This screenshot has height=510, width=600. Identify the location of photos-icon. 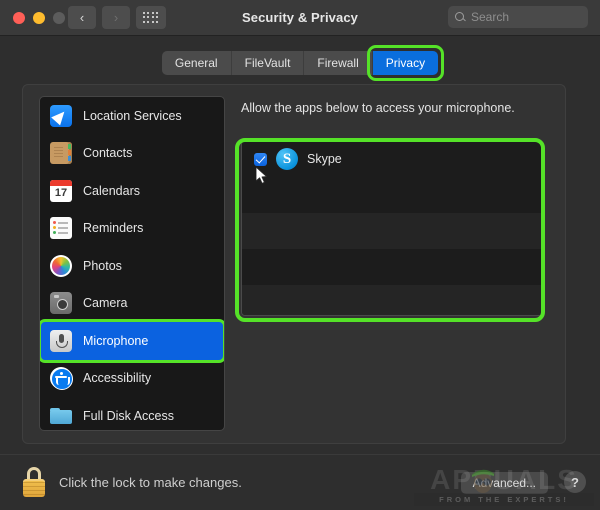
(61, 265).